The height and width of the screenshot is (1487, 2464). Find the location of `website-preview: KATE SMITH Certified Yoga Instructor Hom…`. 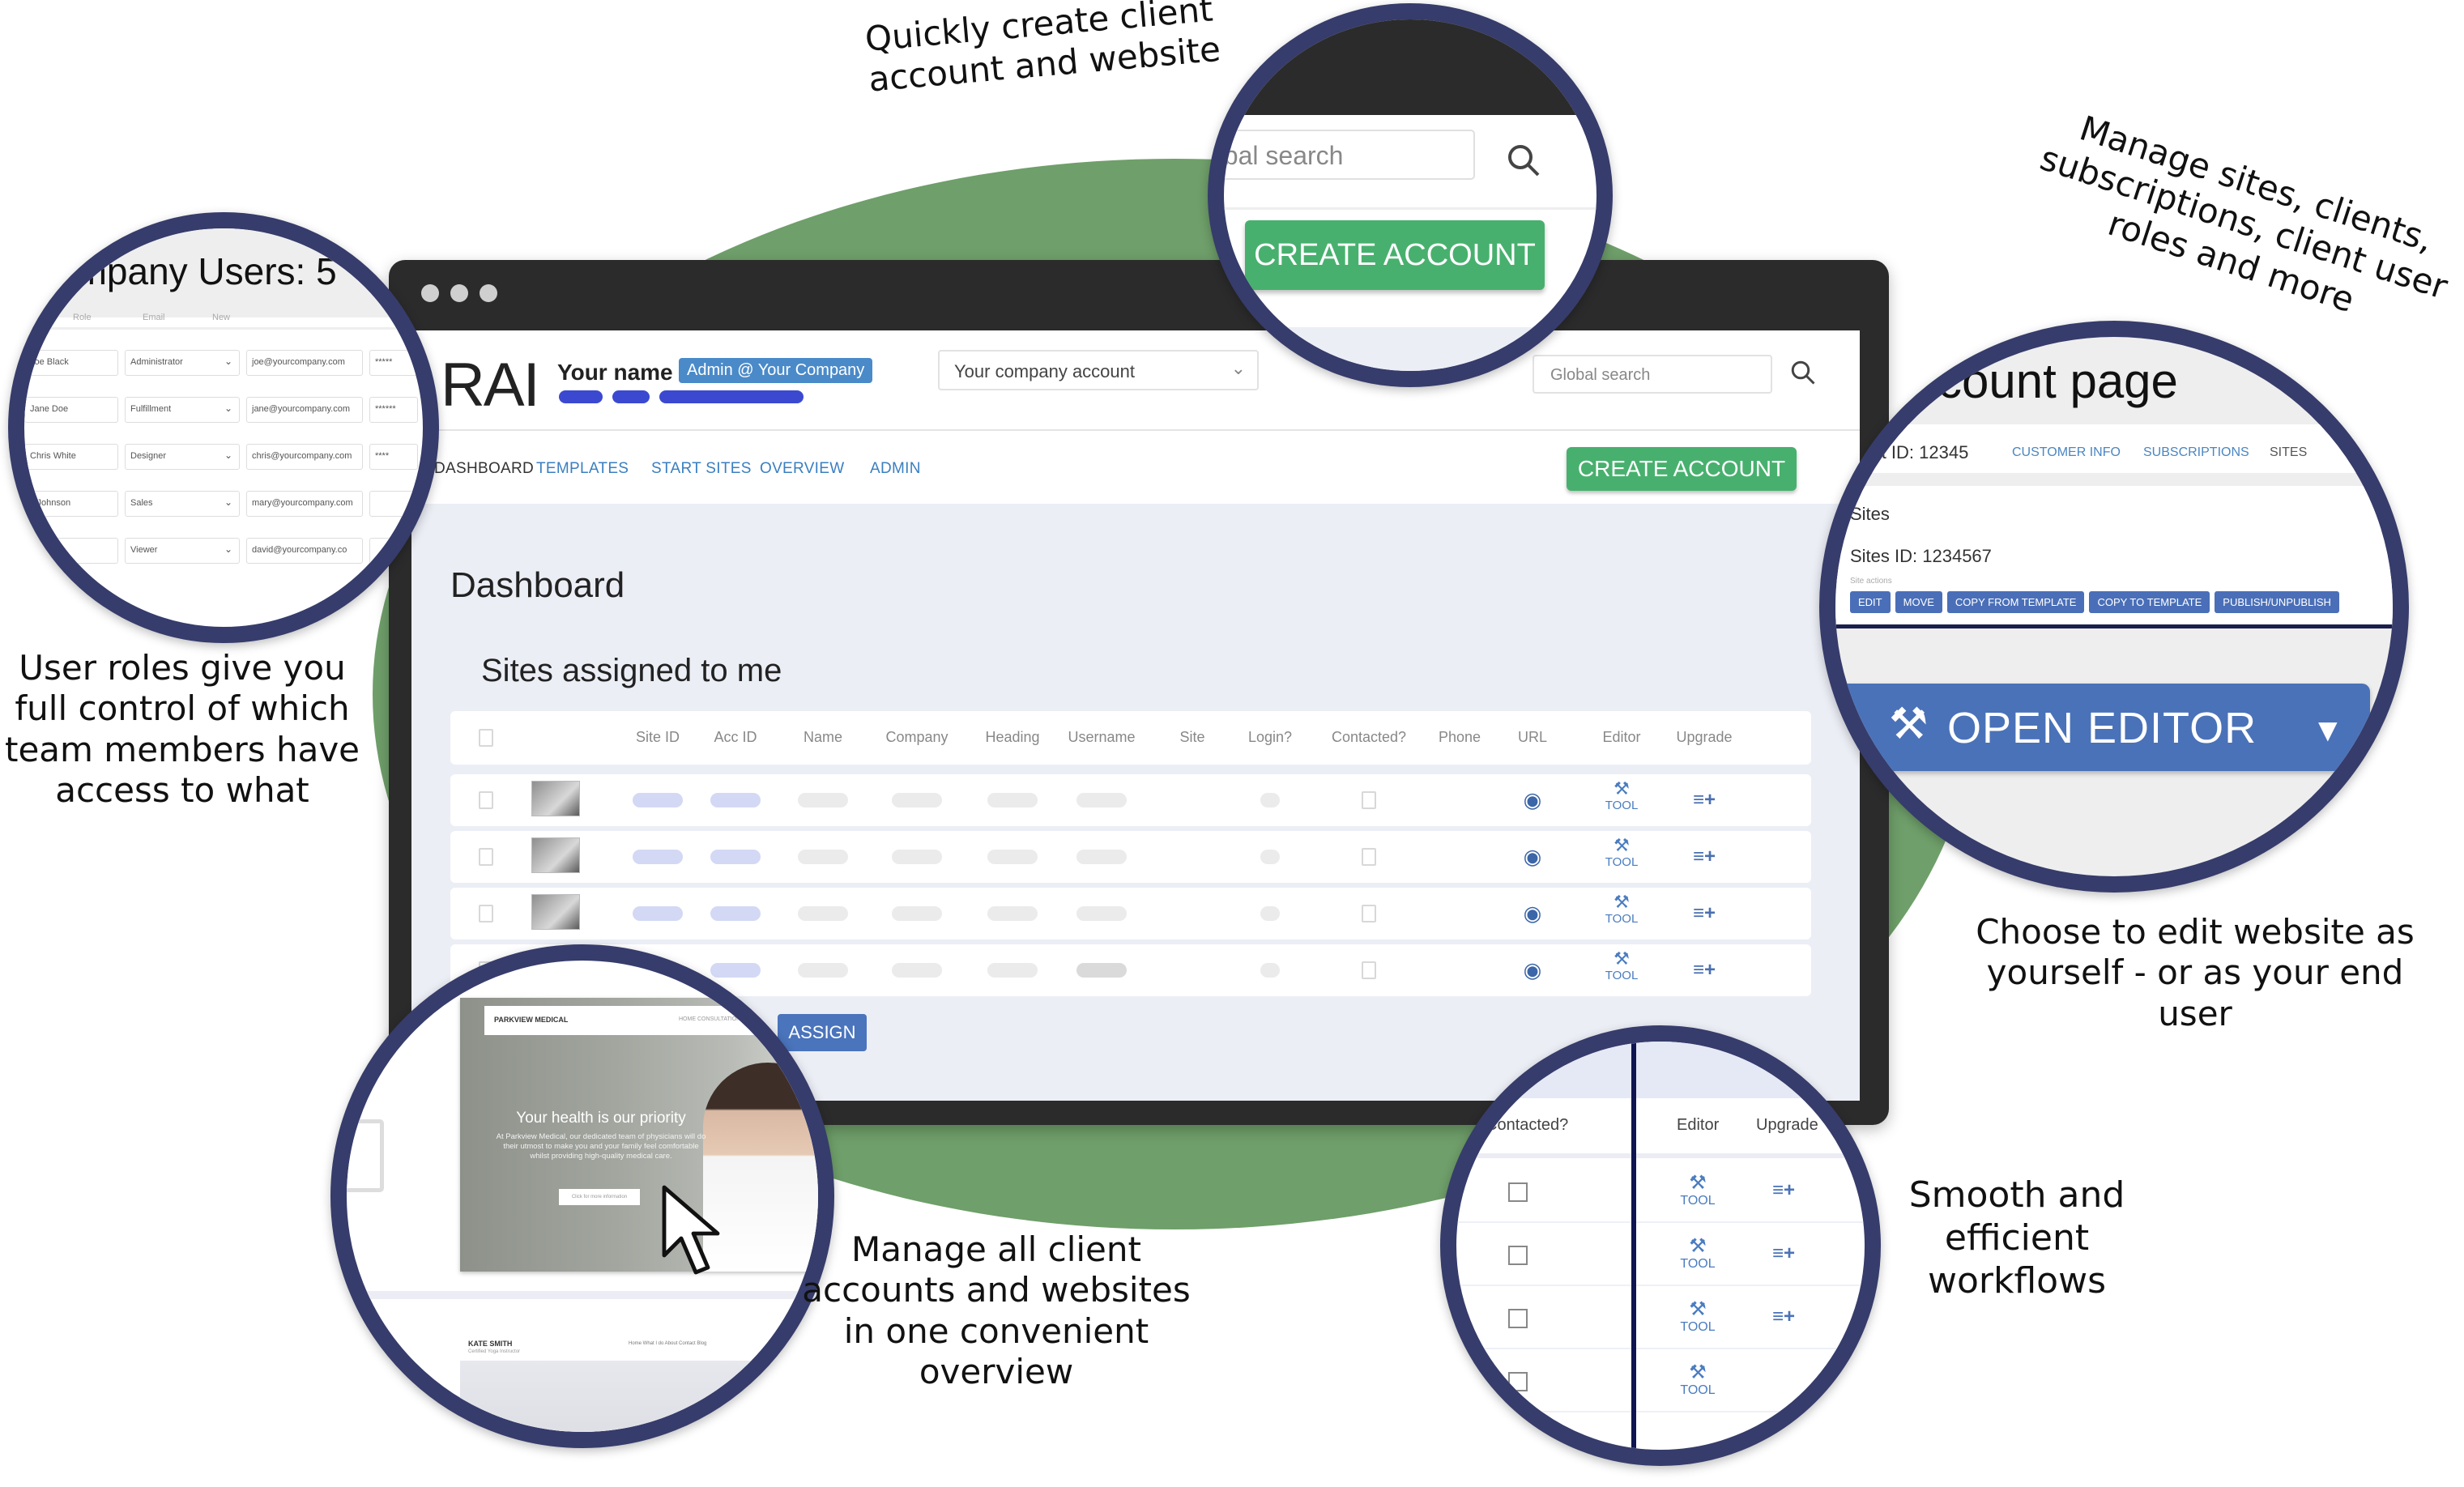

website-preview: KATE SMITH Certified Yoga Instructor Hom… is located at coordinates (639, 1381).